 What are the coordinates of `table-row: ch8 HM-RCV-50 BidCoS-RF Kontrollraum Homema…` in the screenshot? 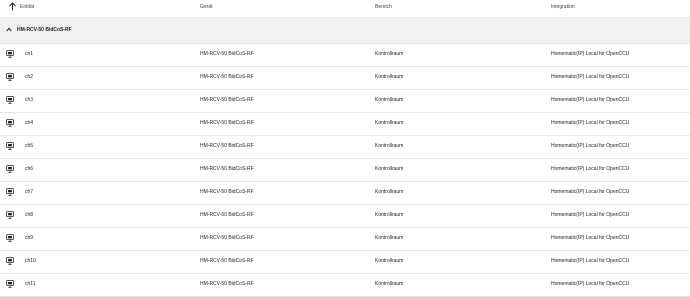 It's located at (345, 216).